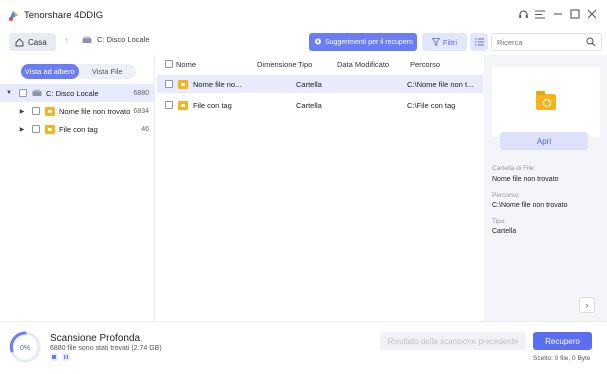  I want to click on tree-item-label: C: Disco Locale, so click(72, 93).